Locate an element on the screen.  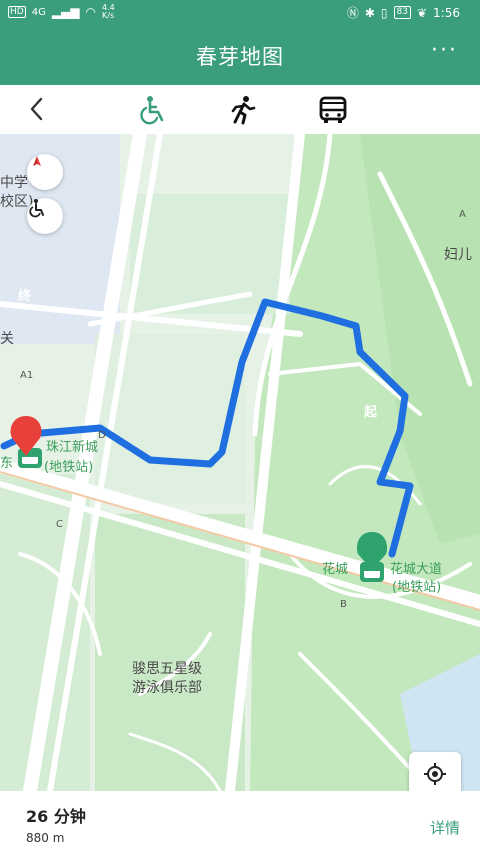
accessibility-layer-button is located at coordinates (45, 216).